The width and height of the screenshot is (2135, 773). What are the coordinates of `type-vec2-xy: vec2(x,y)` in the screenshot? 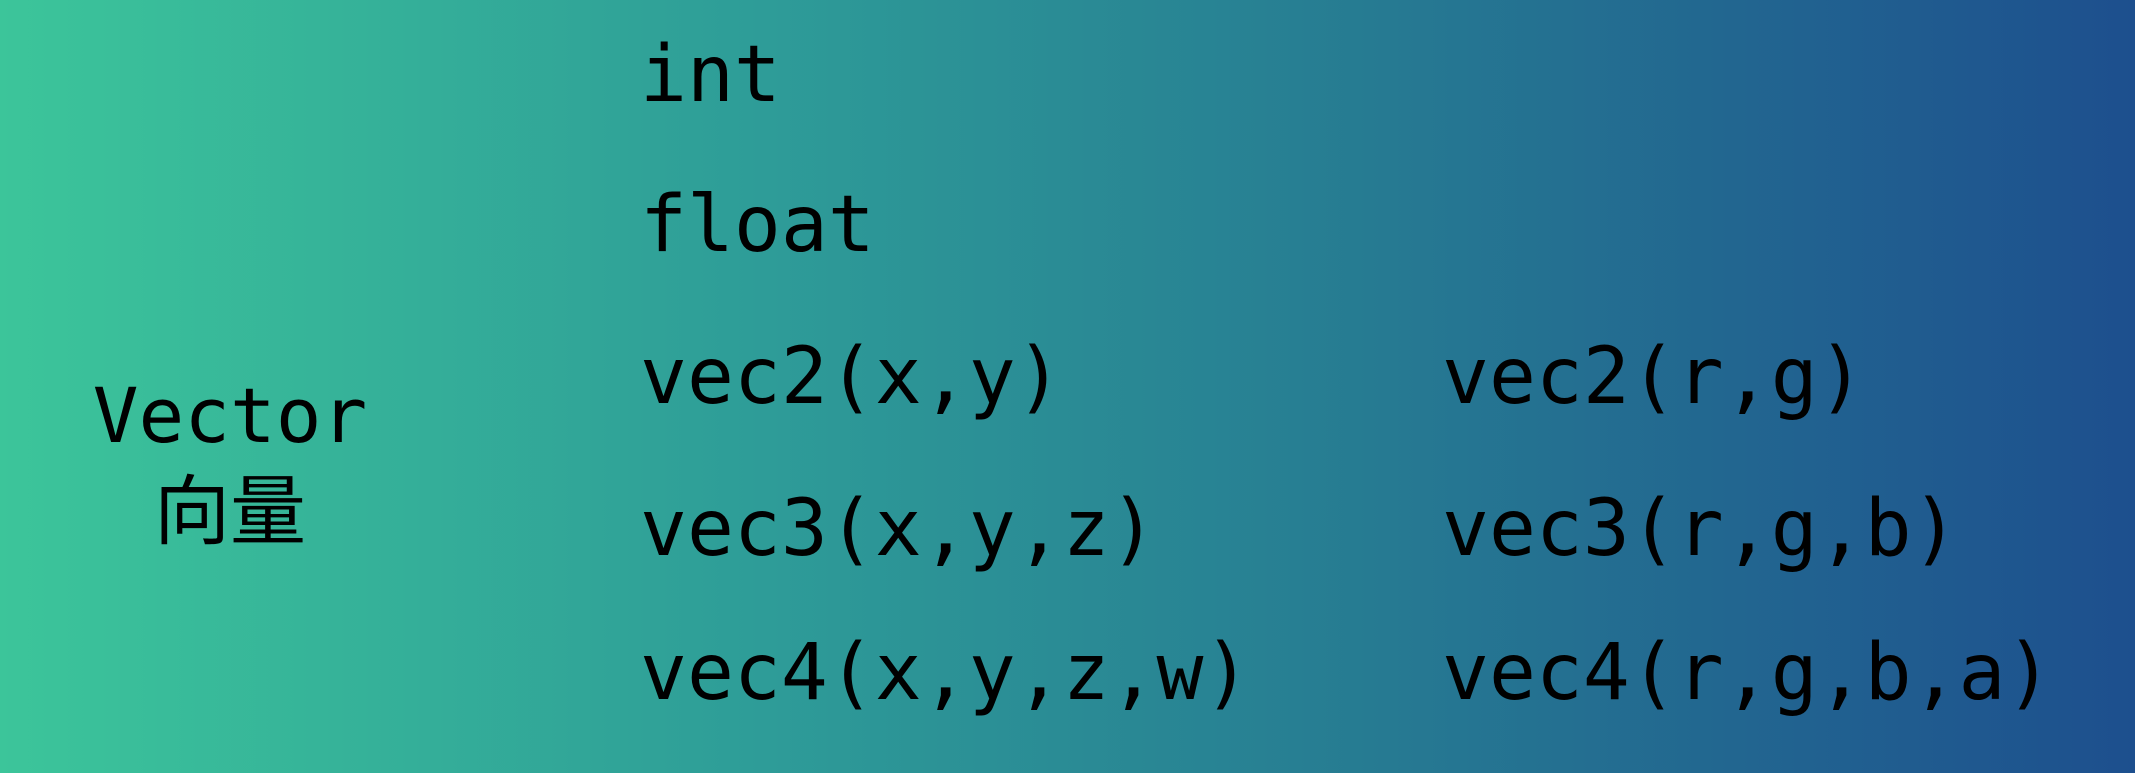 It's located at (851, 377).